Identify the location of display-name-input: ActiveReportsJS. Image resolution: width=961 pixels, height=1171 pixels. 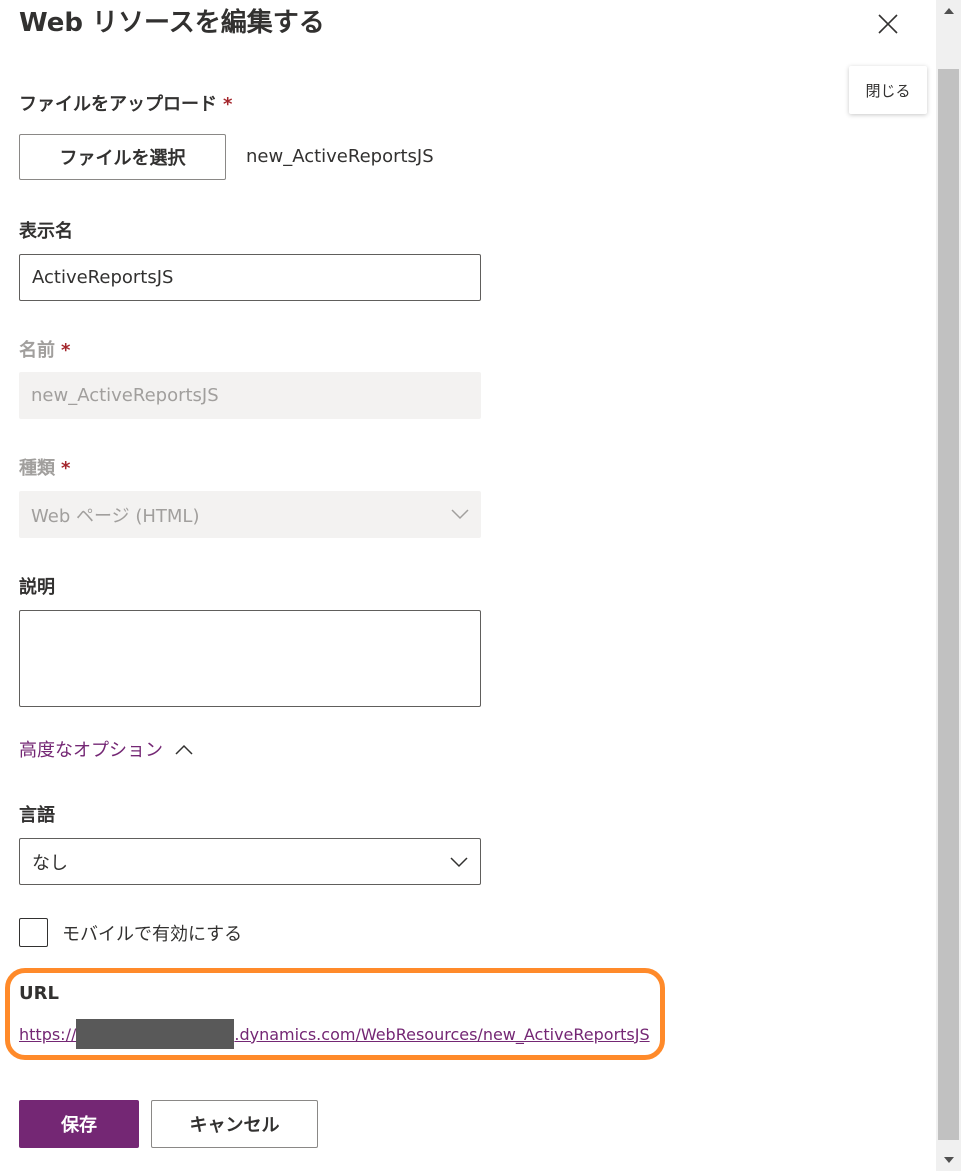
(250, 277).